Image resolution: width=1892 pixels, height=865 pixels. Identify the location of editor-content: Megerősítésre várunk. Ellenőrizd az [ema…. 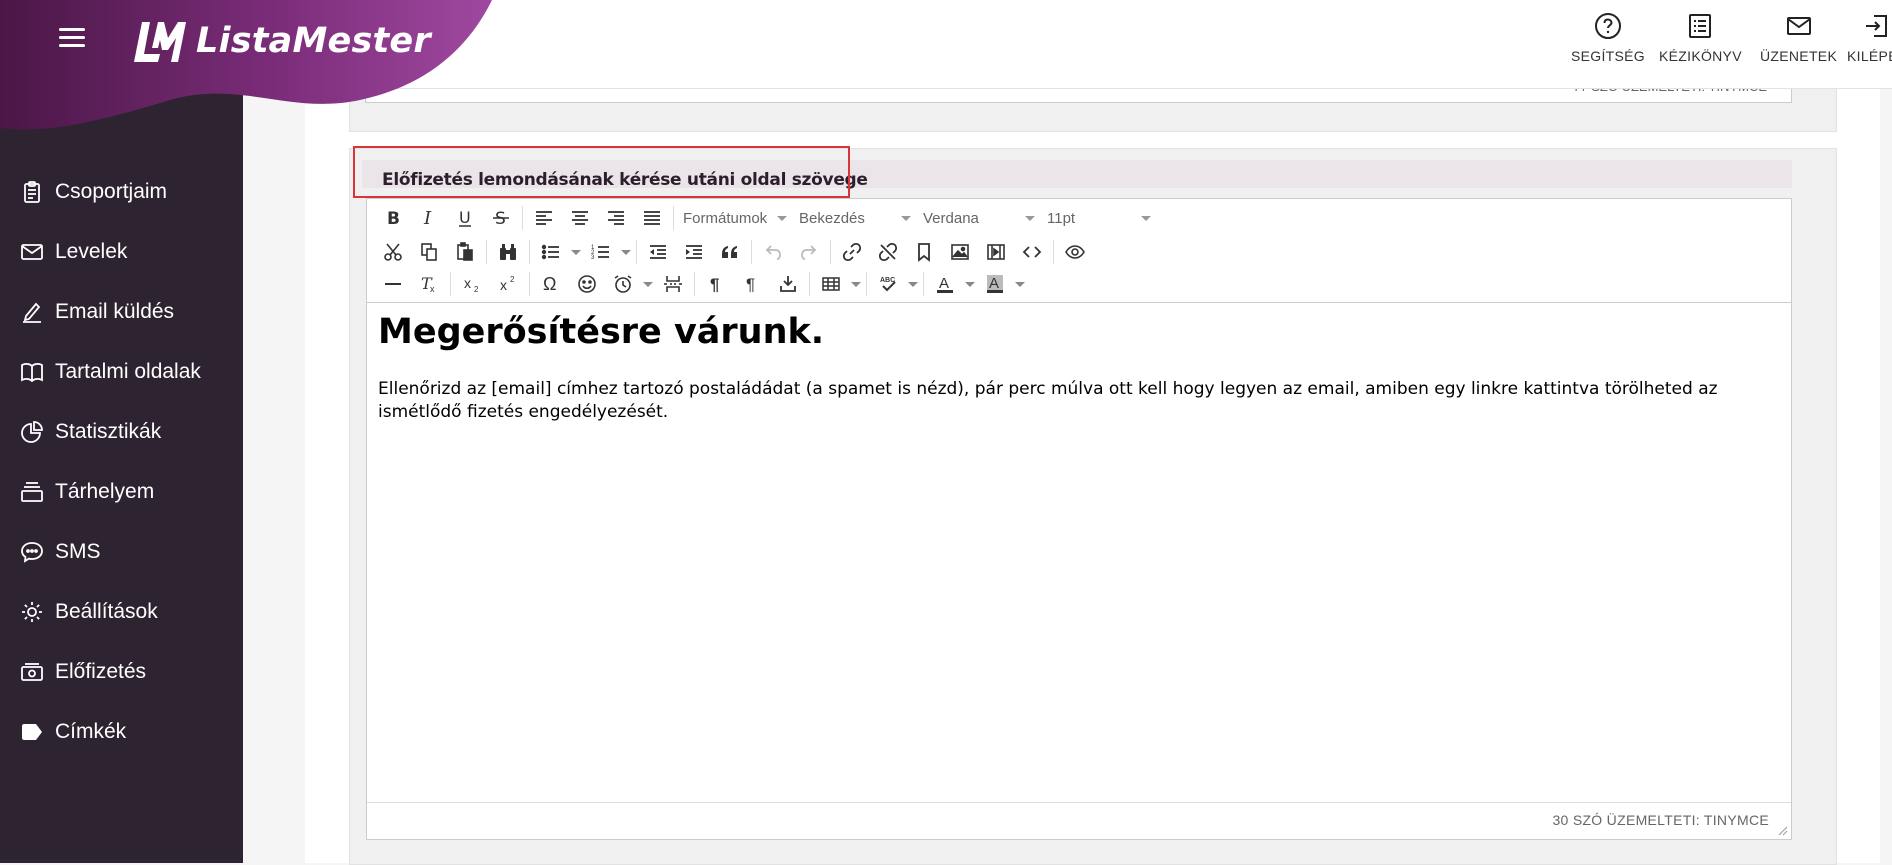
(1076, 368).